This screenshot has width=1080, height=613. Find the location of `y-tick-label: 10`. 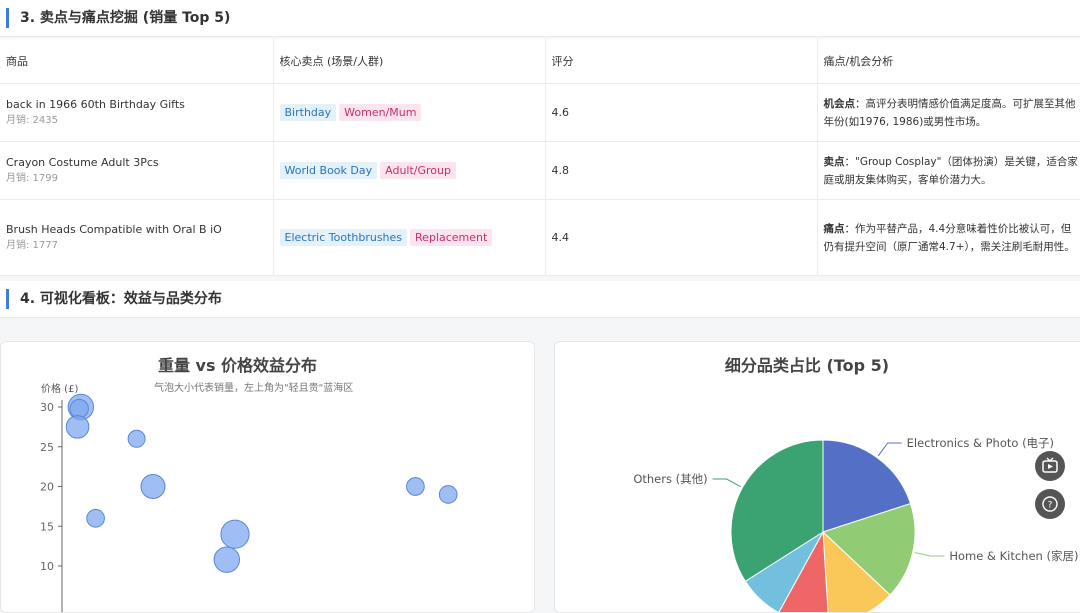

y-tick-label: 10 is located at coordinates (47, 566).